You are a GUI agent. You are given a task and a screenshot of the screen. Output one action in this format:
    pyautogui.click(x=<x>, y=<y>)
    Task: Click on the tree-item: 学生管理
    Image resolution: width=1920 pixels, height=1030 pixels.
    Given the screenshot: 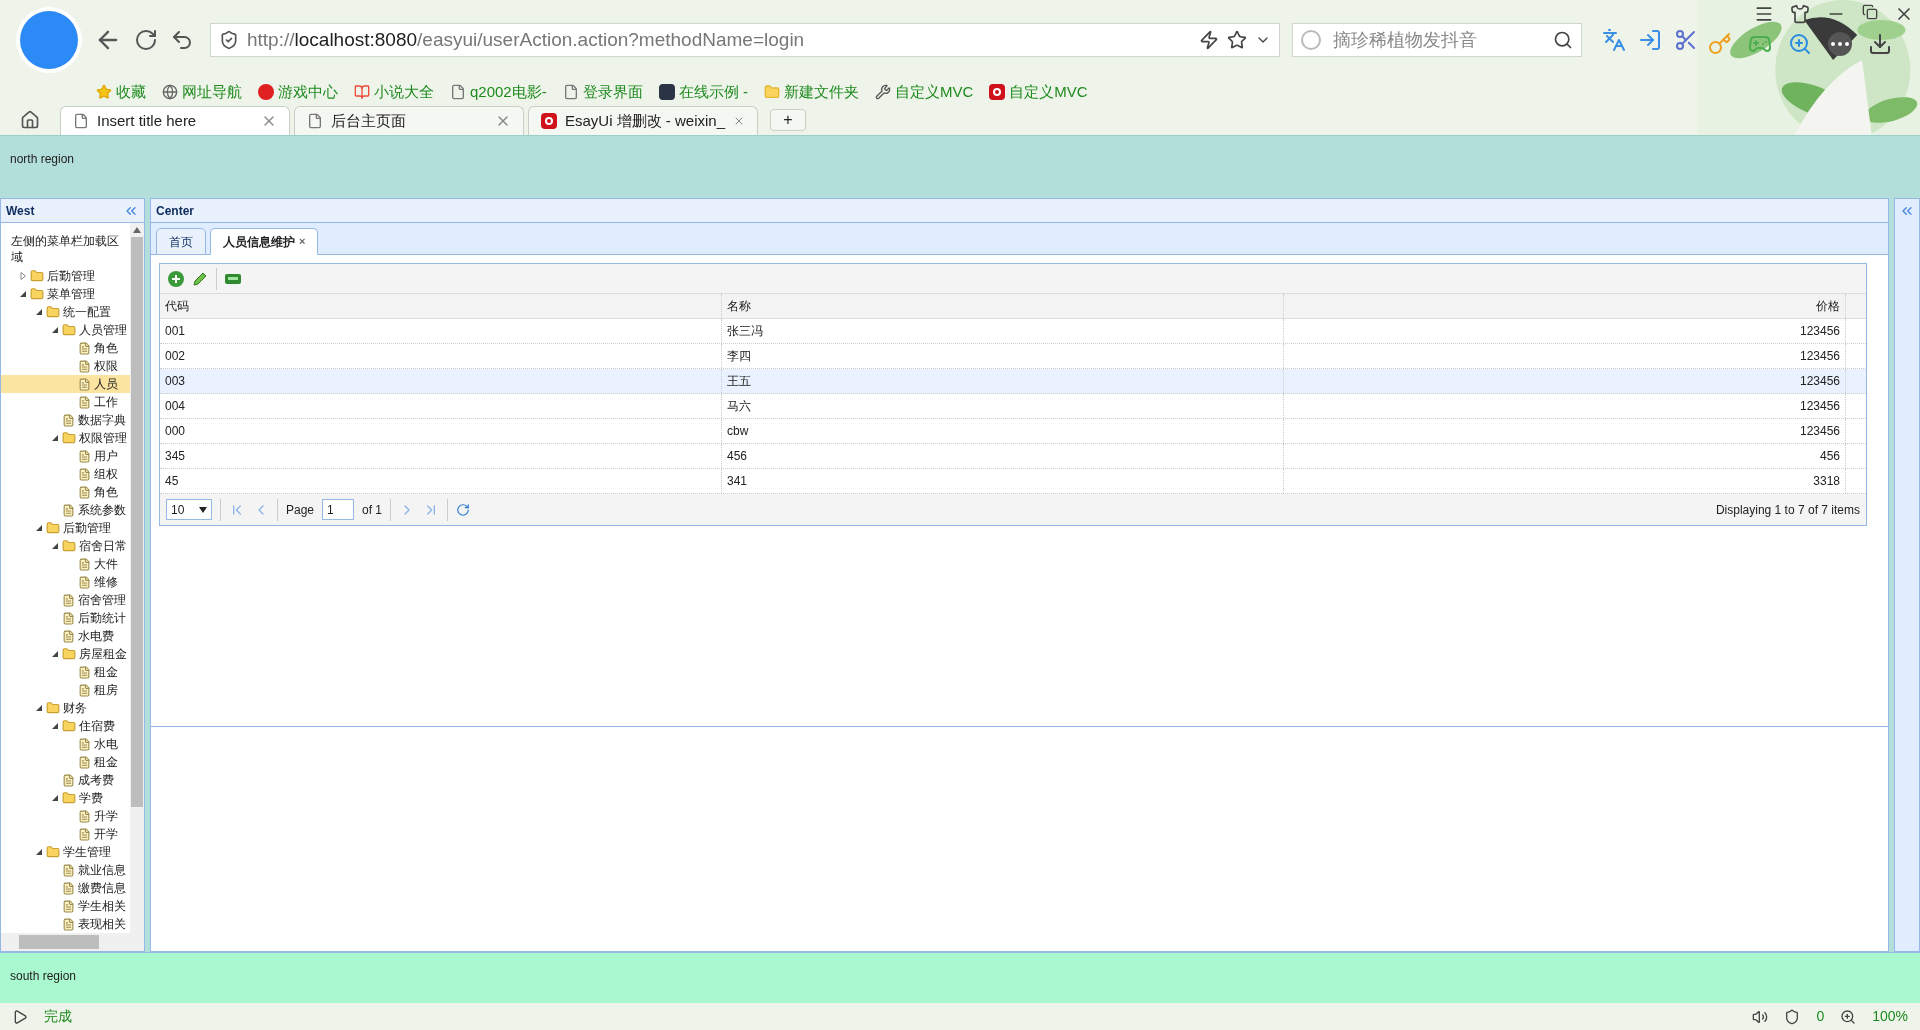 What is the action you would take?
    pyautogui.click(x=65, y=852)
    